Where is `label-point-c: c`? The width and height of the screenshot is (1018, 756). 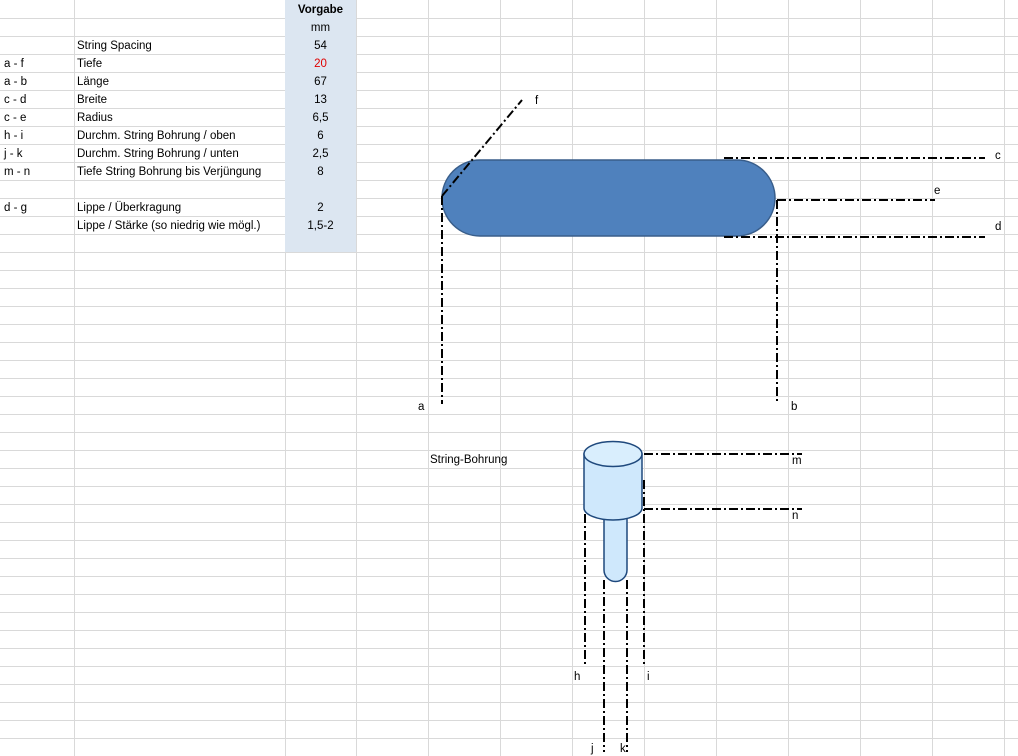
label-point-c: c is located at coordinates (998, 156).